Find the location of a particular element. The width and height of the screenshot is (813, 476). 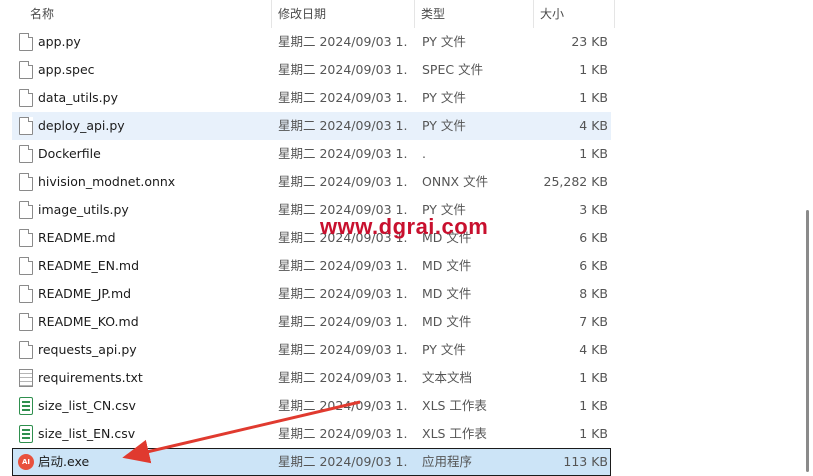

file-type: ONNX 文件 is located at coordinates (455, 181).